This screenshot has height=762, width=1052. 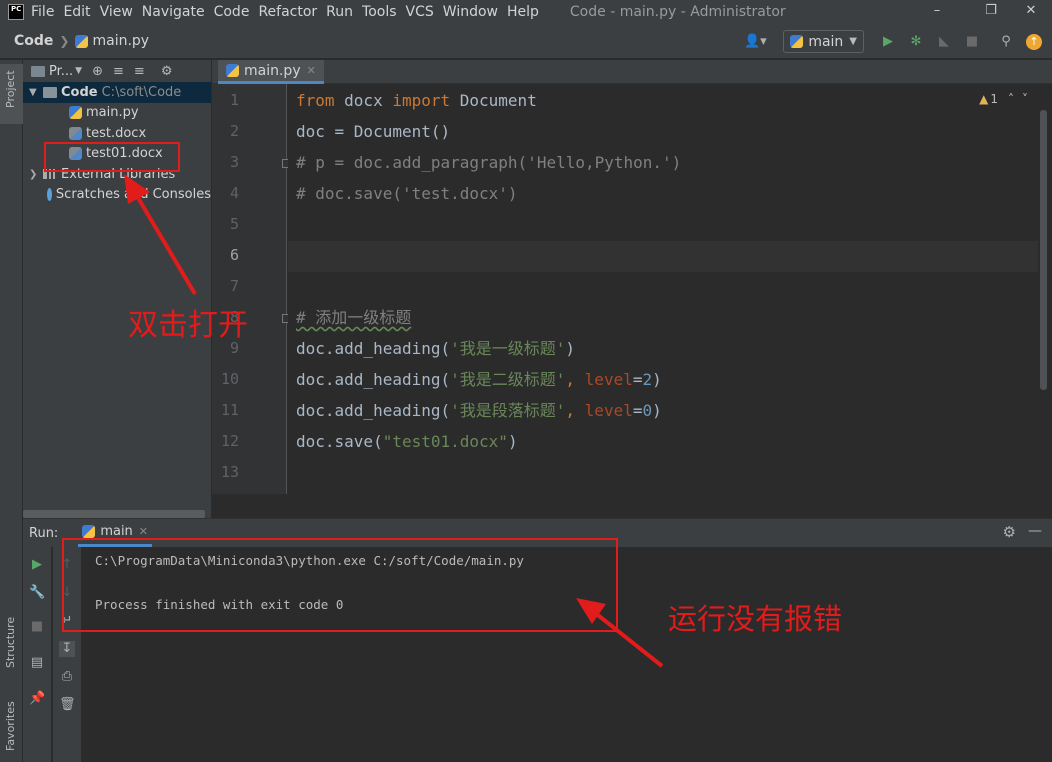 What do you see at coordinates (173, 12) in the screenshot?
I see `menu-navigate: Navigate` at bounding box center [173, 12].